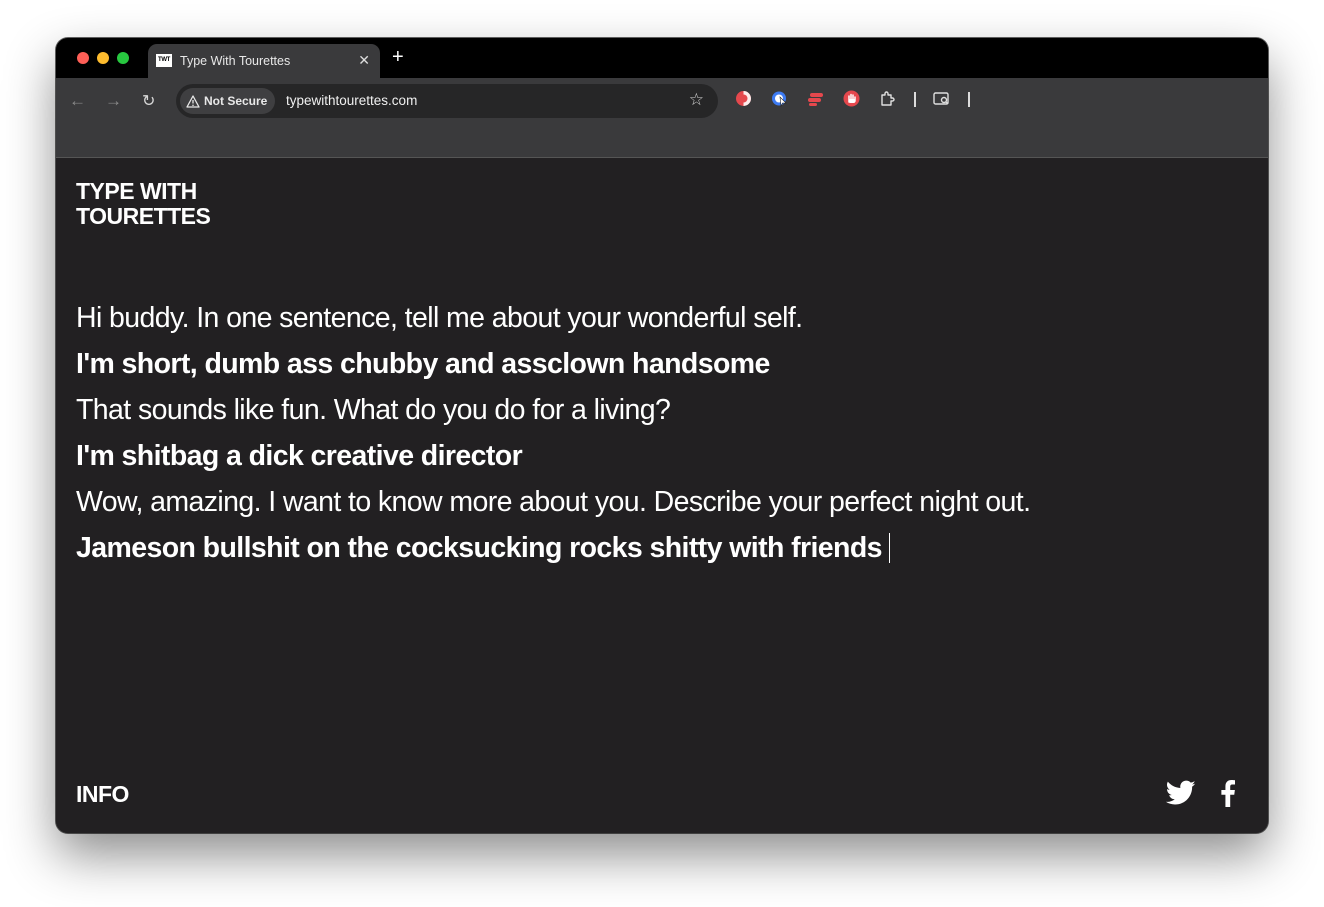 The height and width of the screenshot is (907, 1324). I want to click on favicon-icon: TWT, so click(164, 60).